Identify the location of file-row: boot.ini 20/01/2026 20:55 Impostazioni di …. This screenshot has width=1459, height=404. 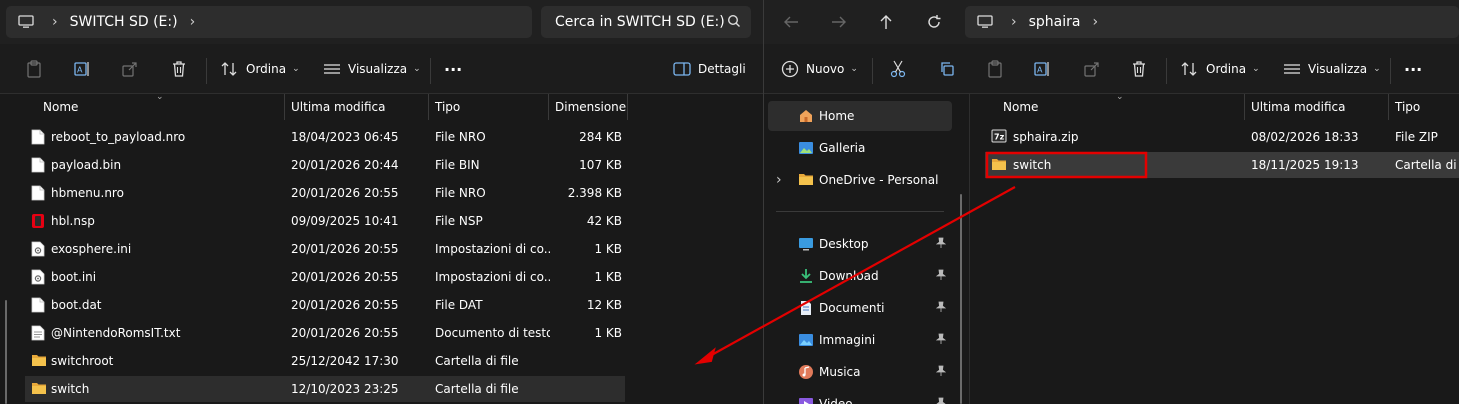
(325, 277).